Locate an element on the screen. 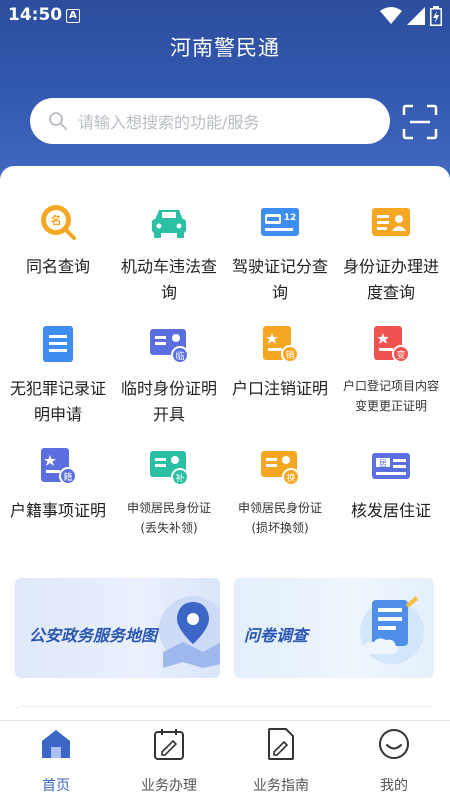 This screenshot has height=800, width=450. service-label: 申领居民身份证(丢失补领) is located at coordinates (168, 518).